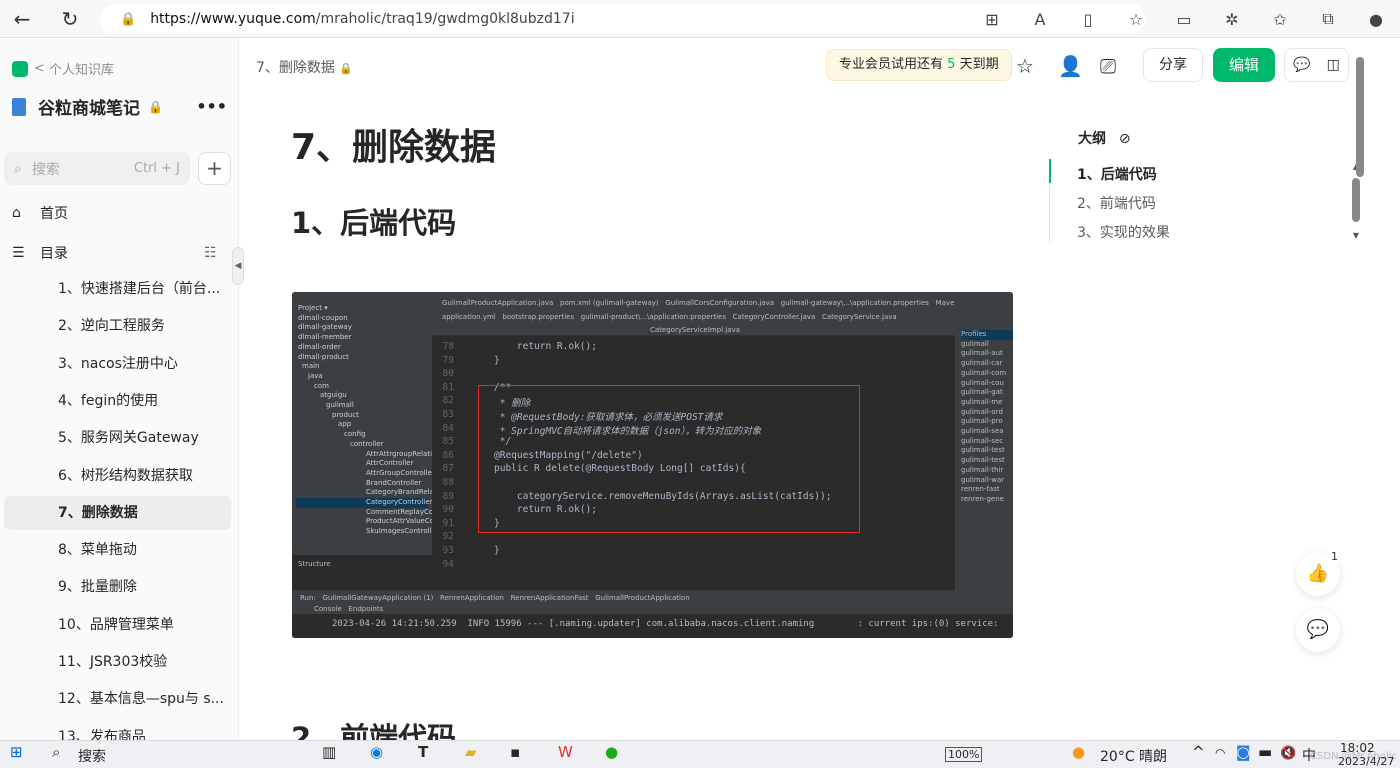  What do you see at coordinates (1117, 174) in the screenshot?
I see `outline-item: 1、后端代码` at bounding box center [1117, 174].